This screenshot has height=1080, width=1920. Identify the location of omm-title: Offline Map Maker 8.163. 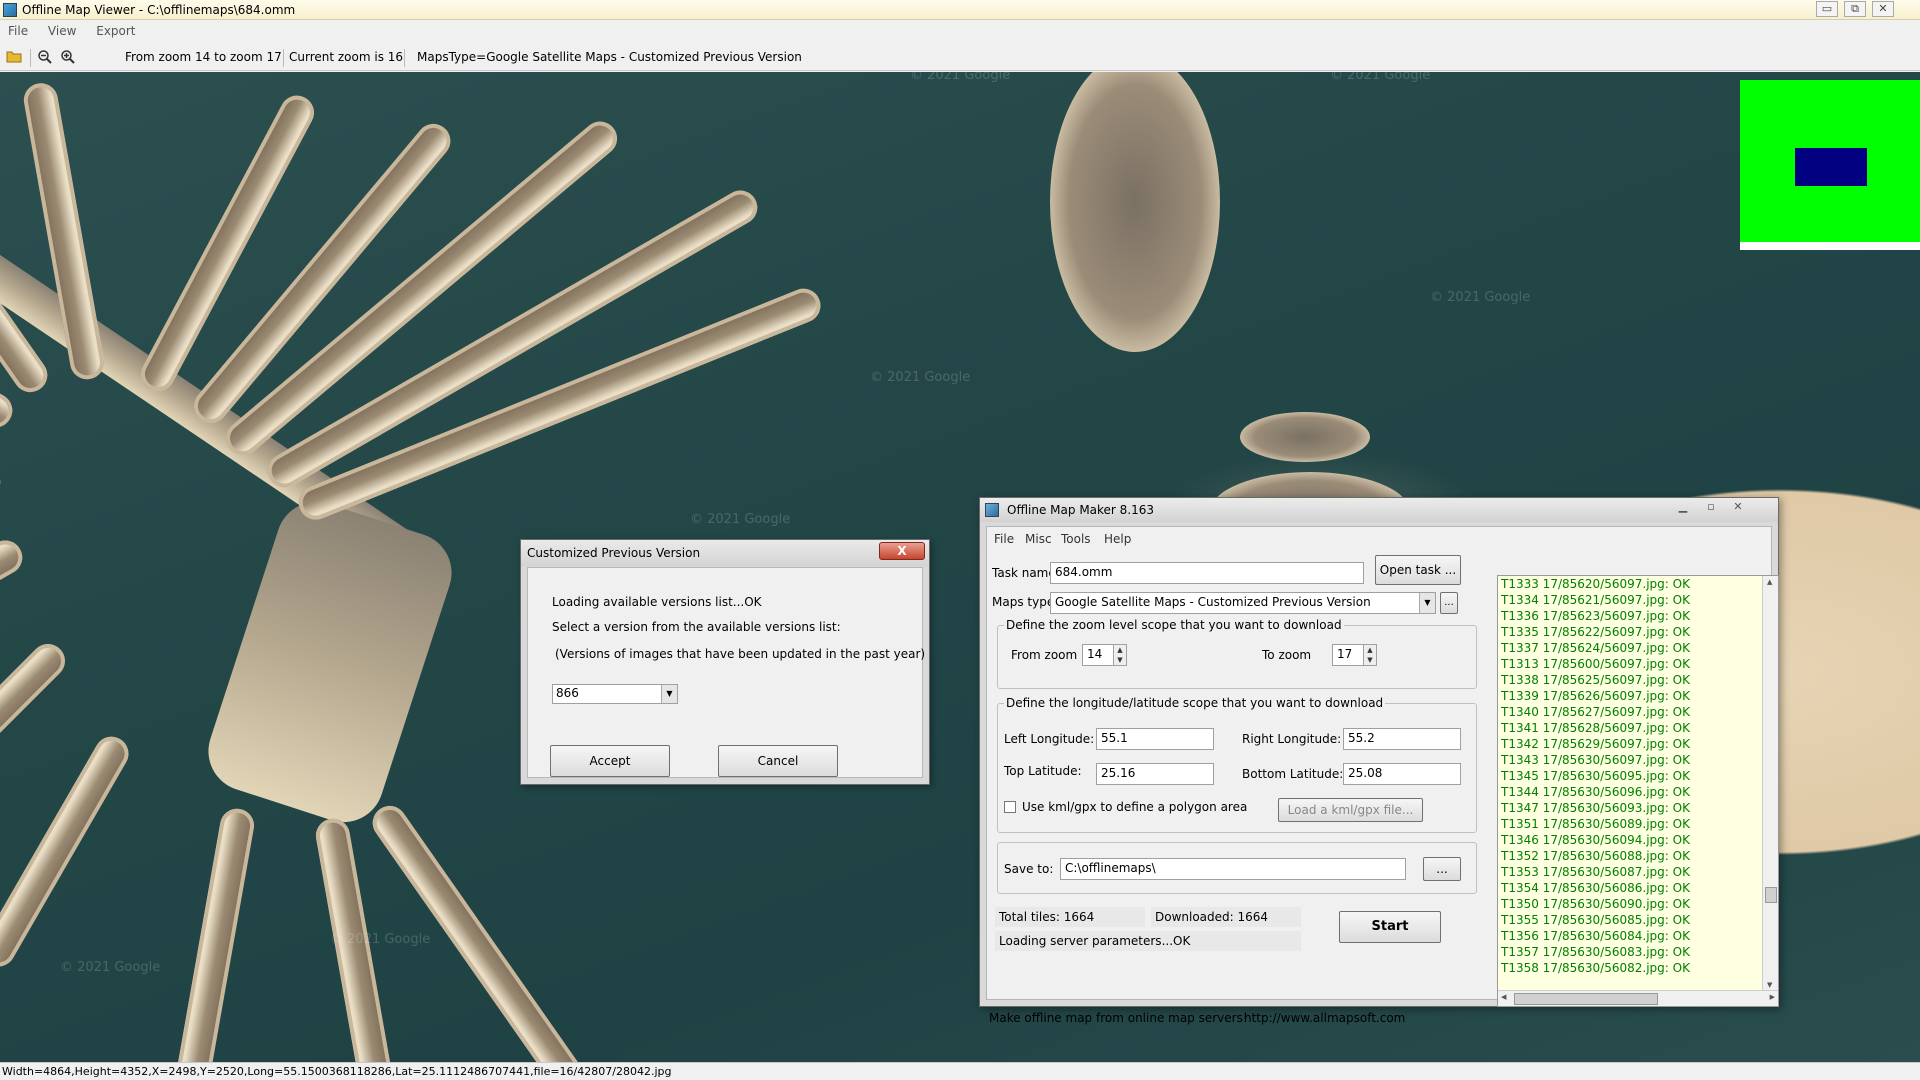
(1081, 510).